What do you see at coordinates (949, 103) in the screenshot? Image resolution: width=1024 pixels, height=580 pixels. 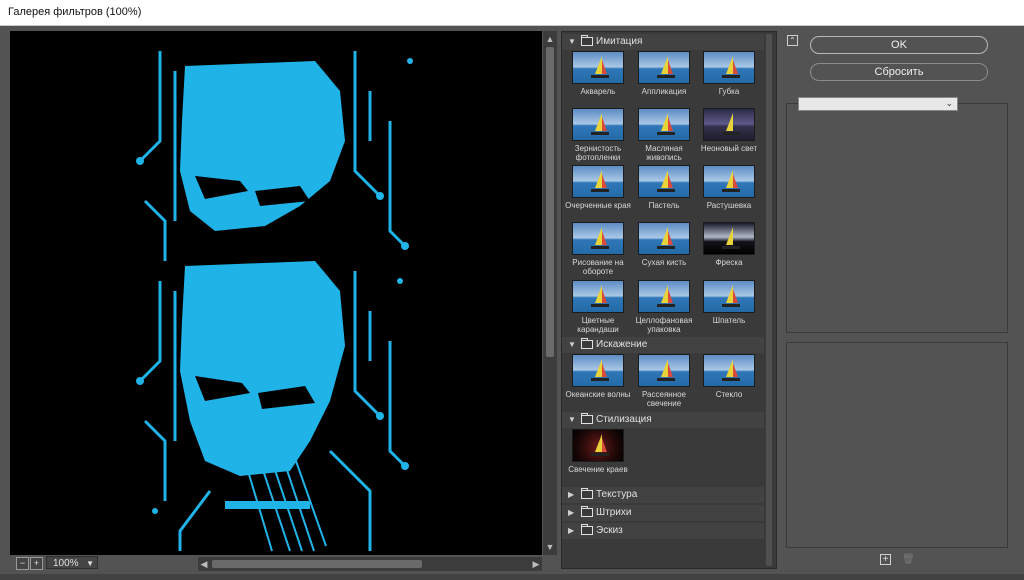 I see `chevron-down-icon: ⌄` at bounding box center [949, 103].